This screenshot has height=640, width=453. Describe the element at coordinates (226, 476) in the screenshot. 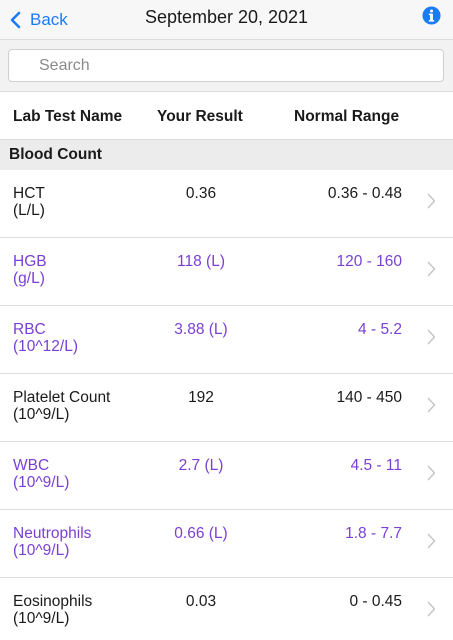

I see `table-row: WBC (10^9/L) 2.7 (L) 4.5 - 11` at that location.